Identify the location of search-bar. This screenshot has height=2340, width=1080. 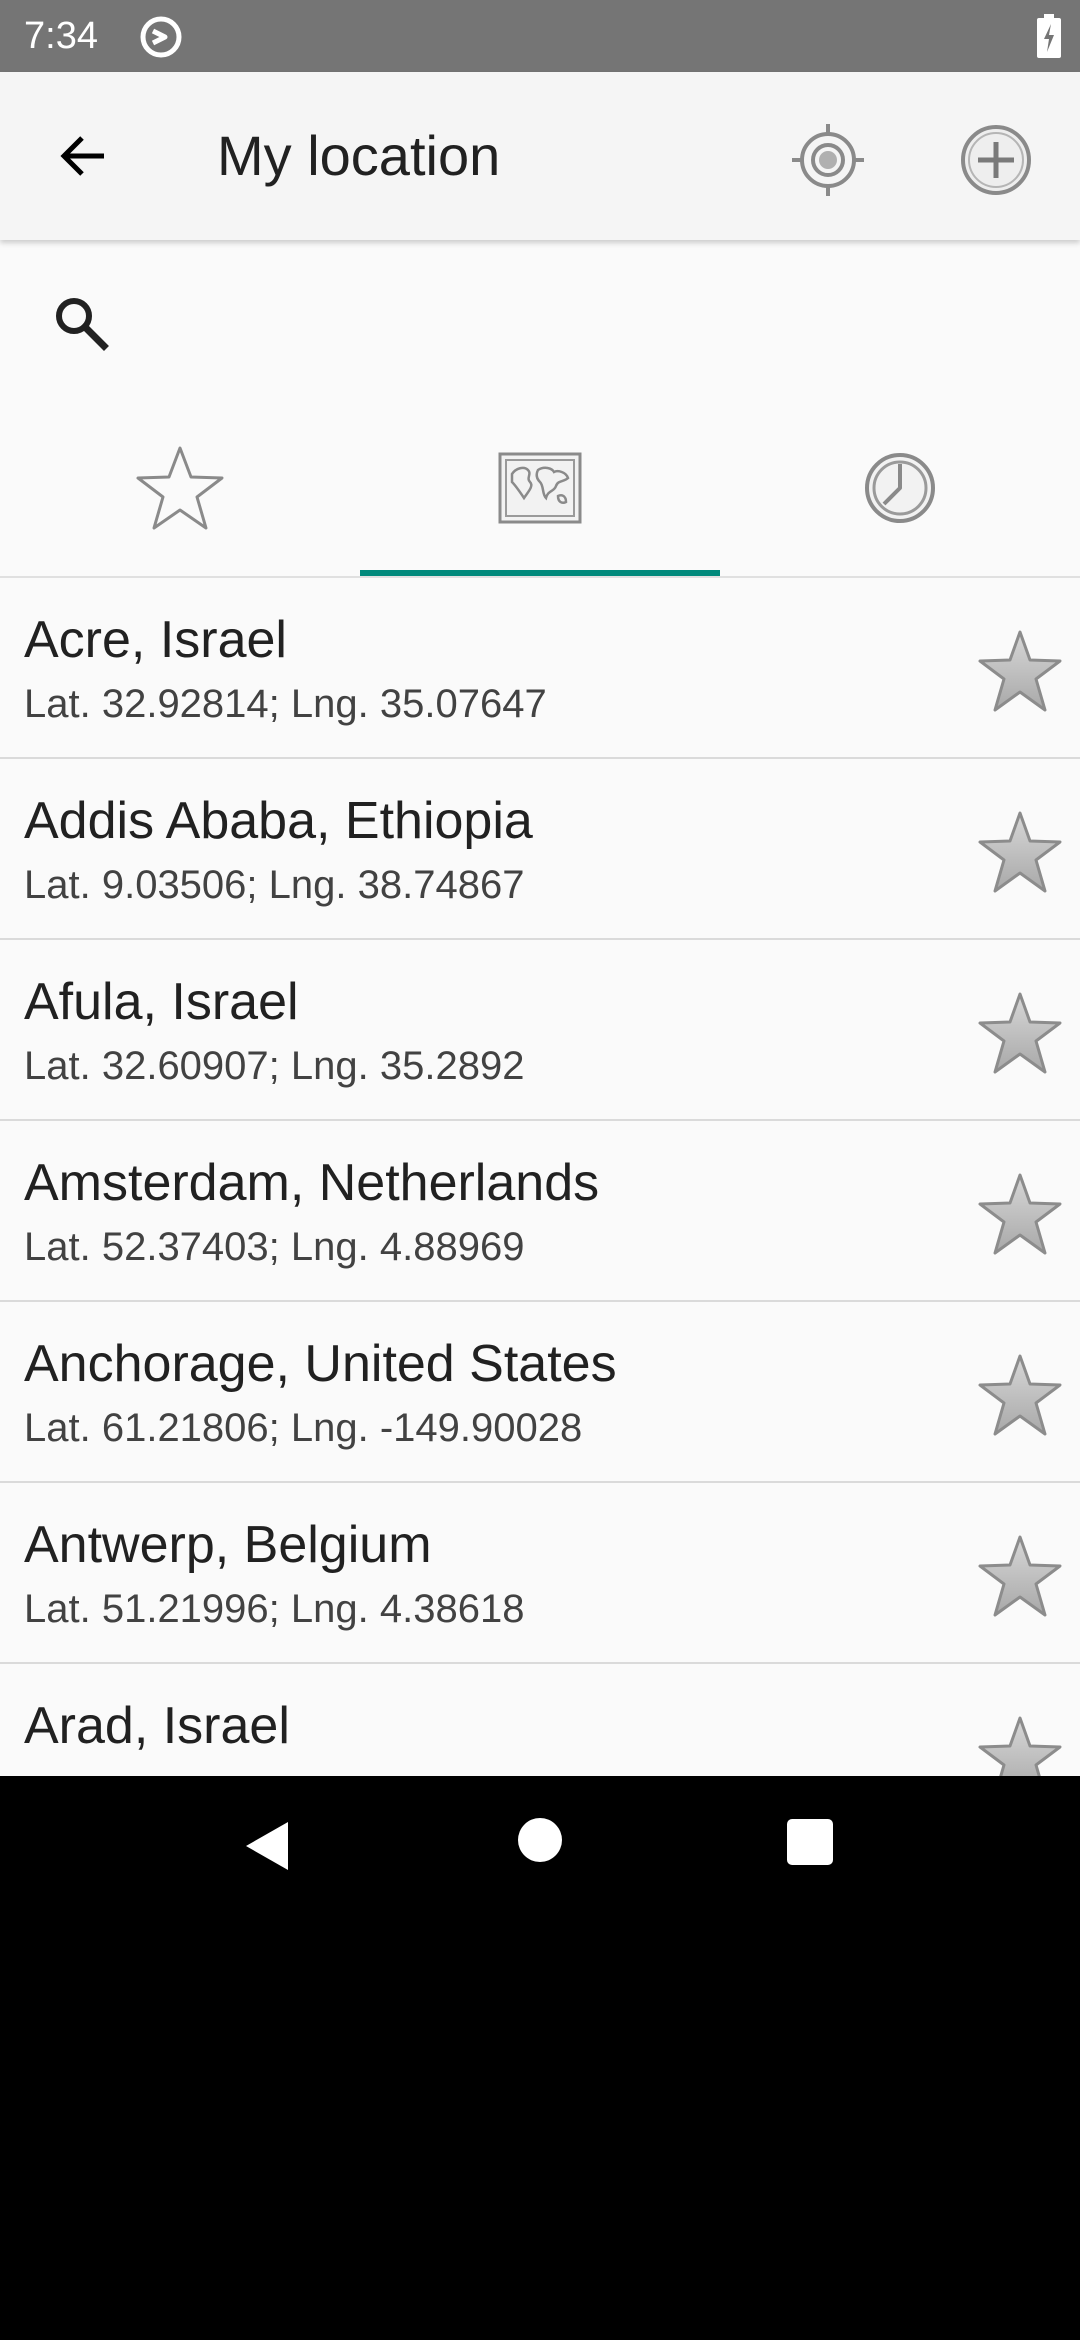
(540, 320).